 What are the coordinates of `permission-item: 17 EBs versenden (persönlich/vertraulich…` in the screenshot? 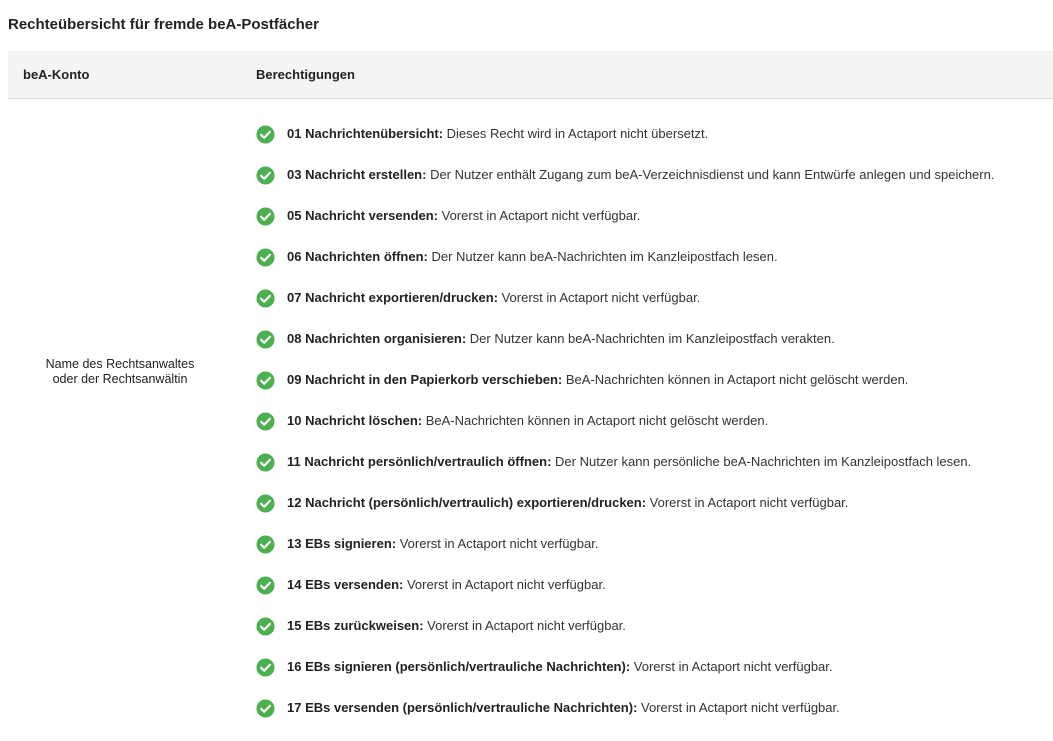 It's located at (625, 718).